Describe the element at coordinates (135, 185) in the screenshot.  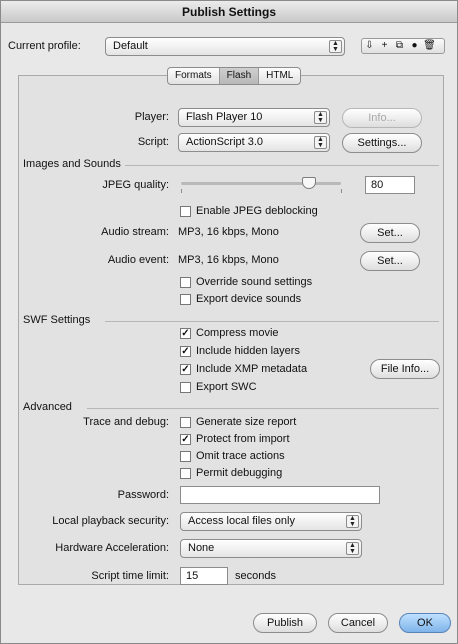
I see `jpeg-quality-label: JPEG quality:` at that location.